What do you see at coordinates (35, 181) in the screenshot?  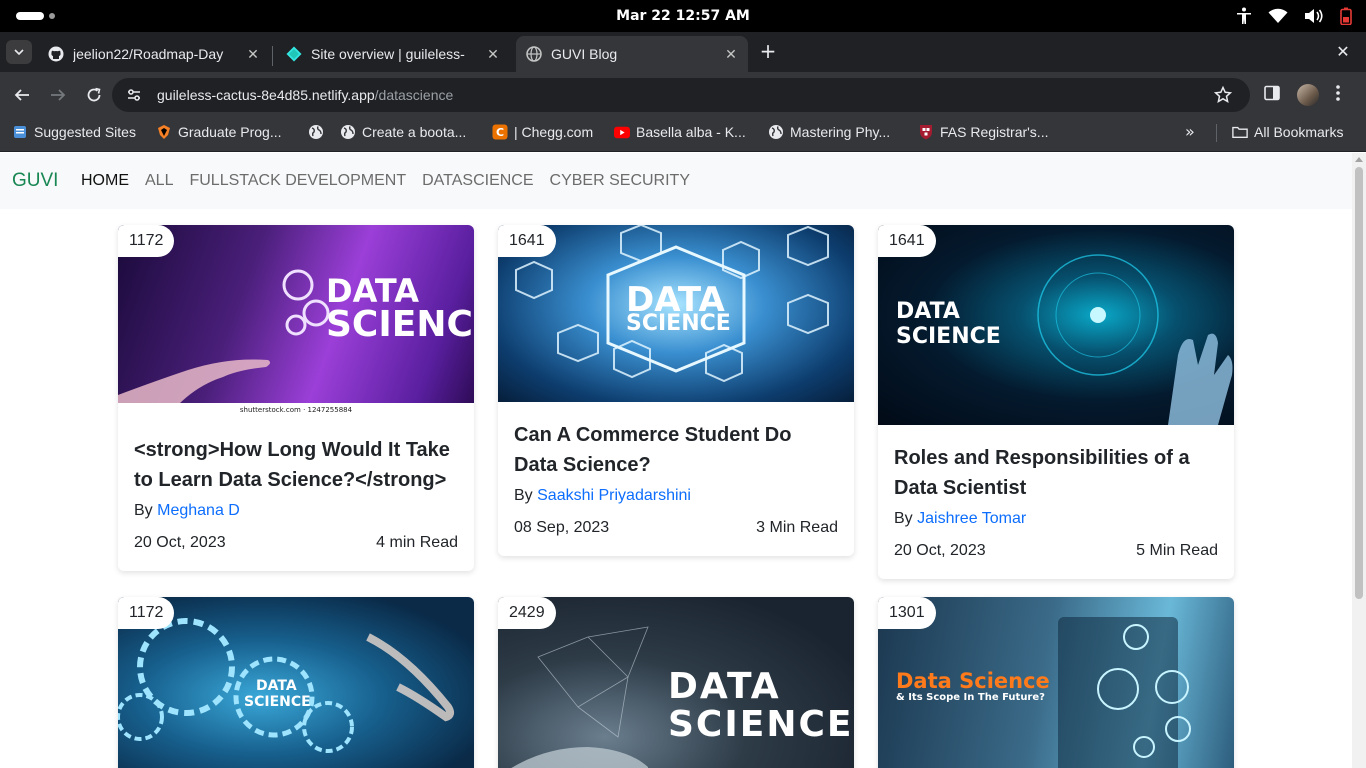 I see `site-brand: GUVI` at bounding box center [35, 181].